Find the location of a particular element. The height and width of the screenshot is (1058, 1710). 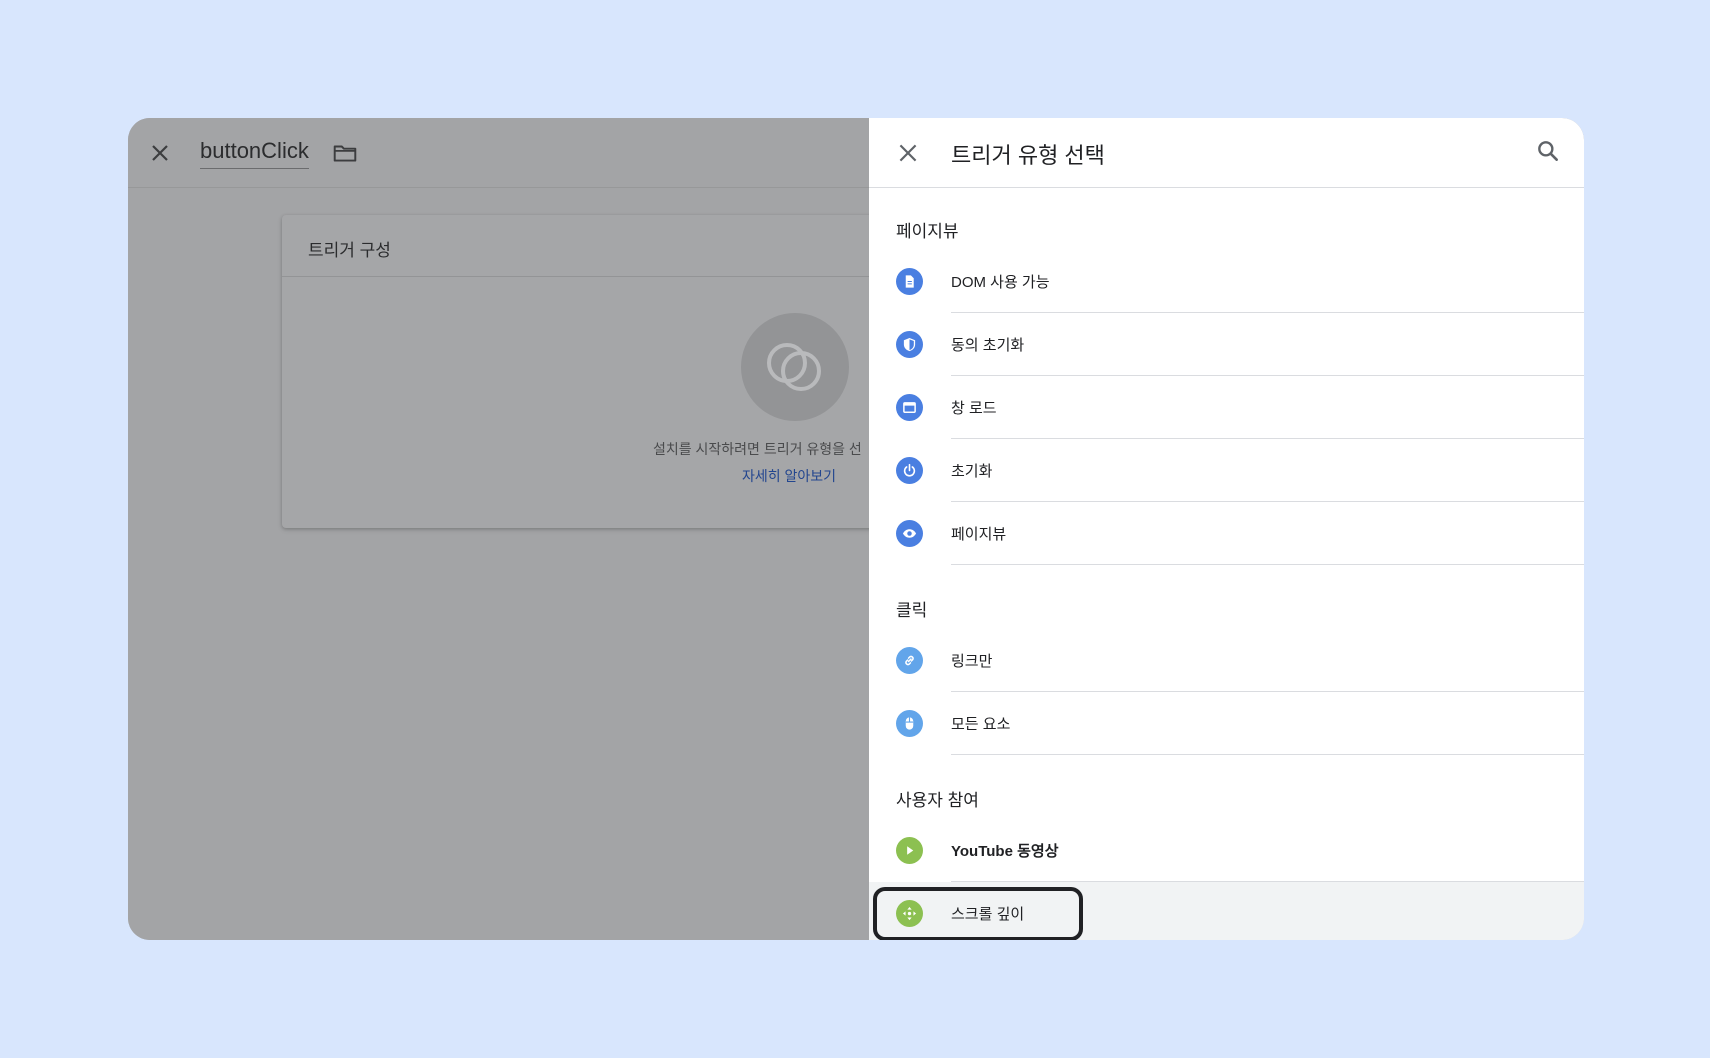

shield-icon is located at coordinates (909, 344).